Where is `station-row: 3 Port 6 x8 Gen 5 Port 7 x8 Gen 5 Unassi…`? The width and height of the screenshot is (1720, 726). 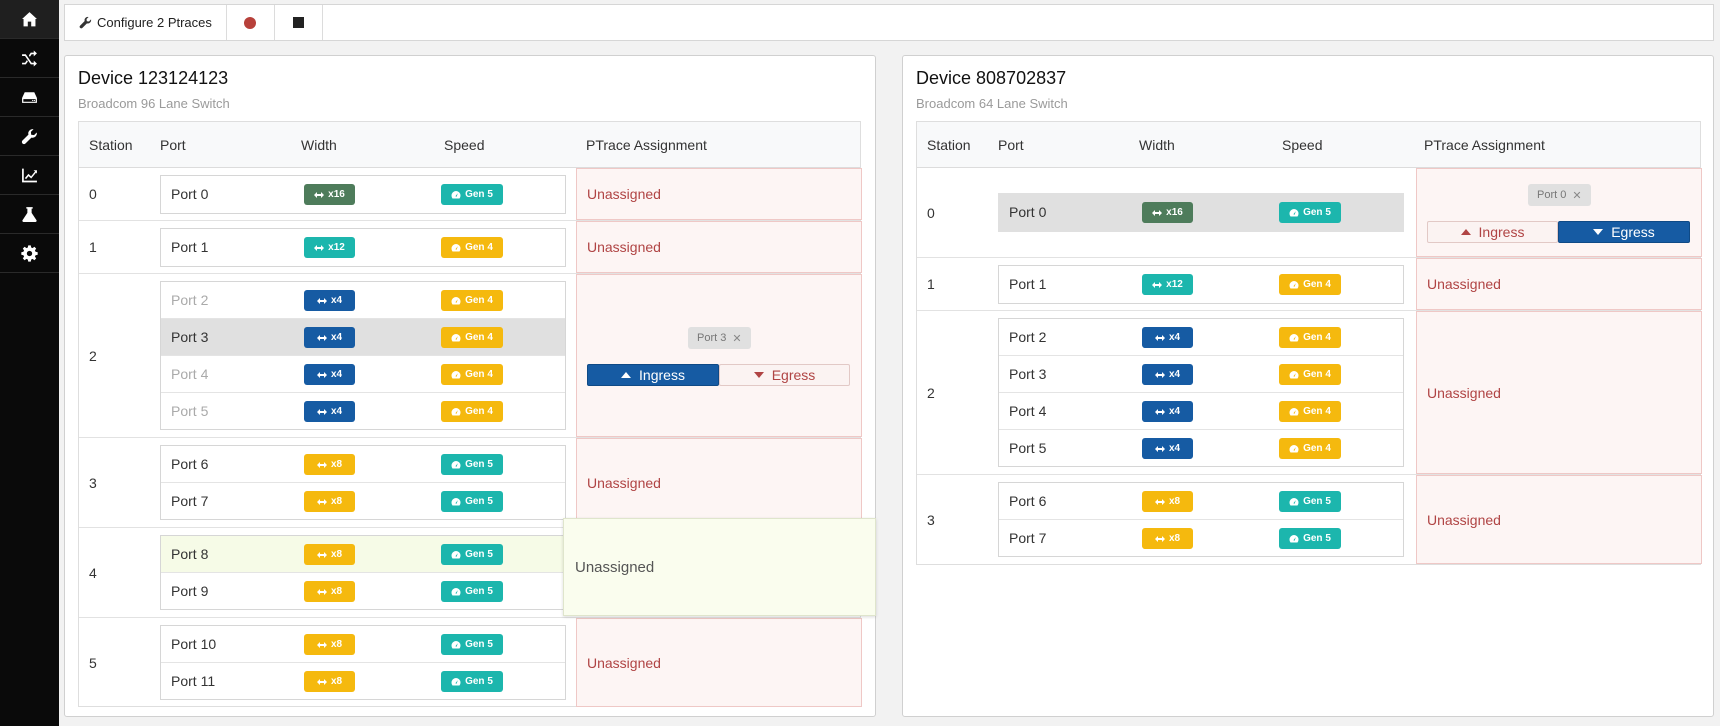
station-row: 3 Port 6 x8 Gen 5 Port 7 x8 Gen 5 Unassi… is located at coordinates (1309, 519).